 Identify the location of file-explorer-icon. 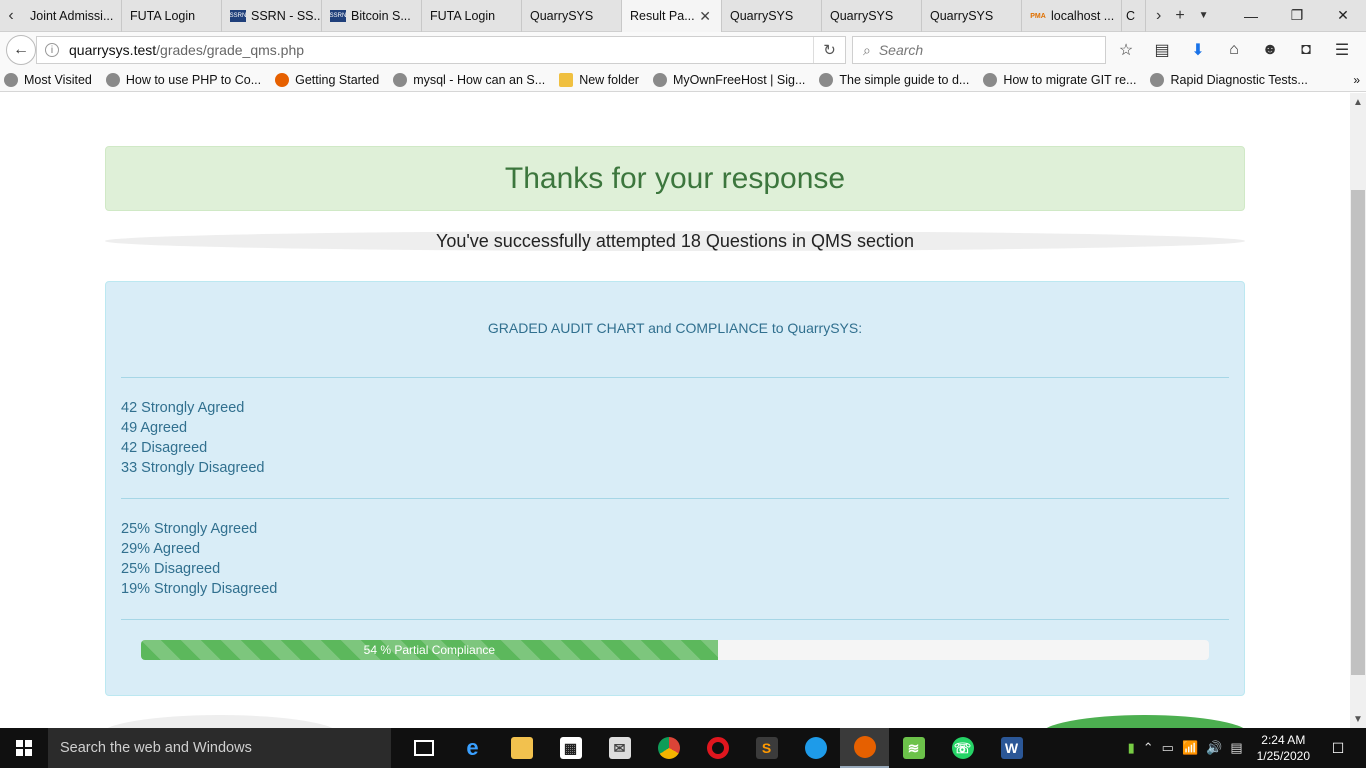
(521, 748).